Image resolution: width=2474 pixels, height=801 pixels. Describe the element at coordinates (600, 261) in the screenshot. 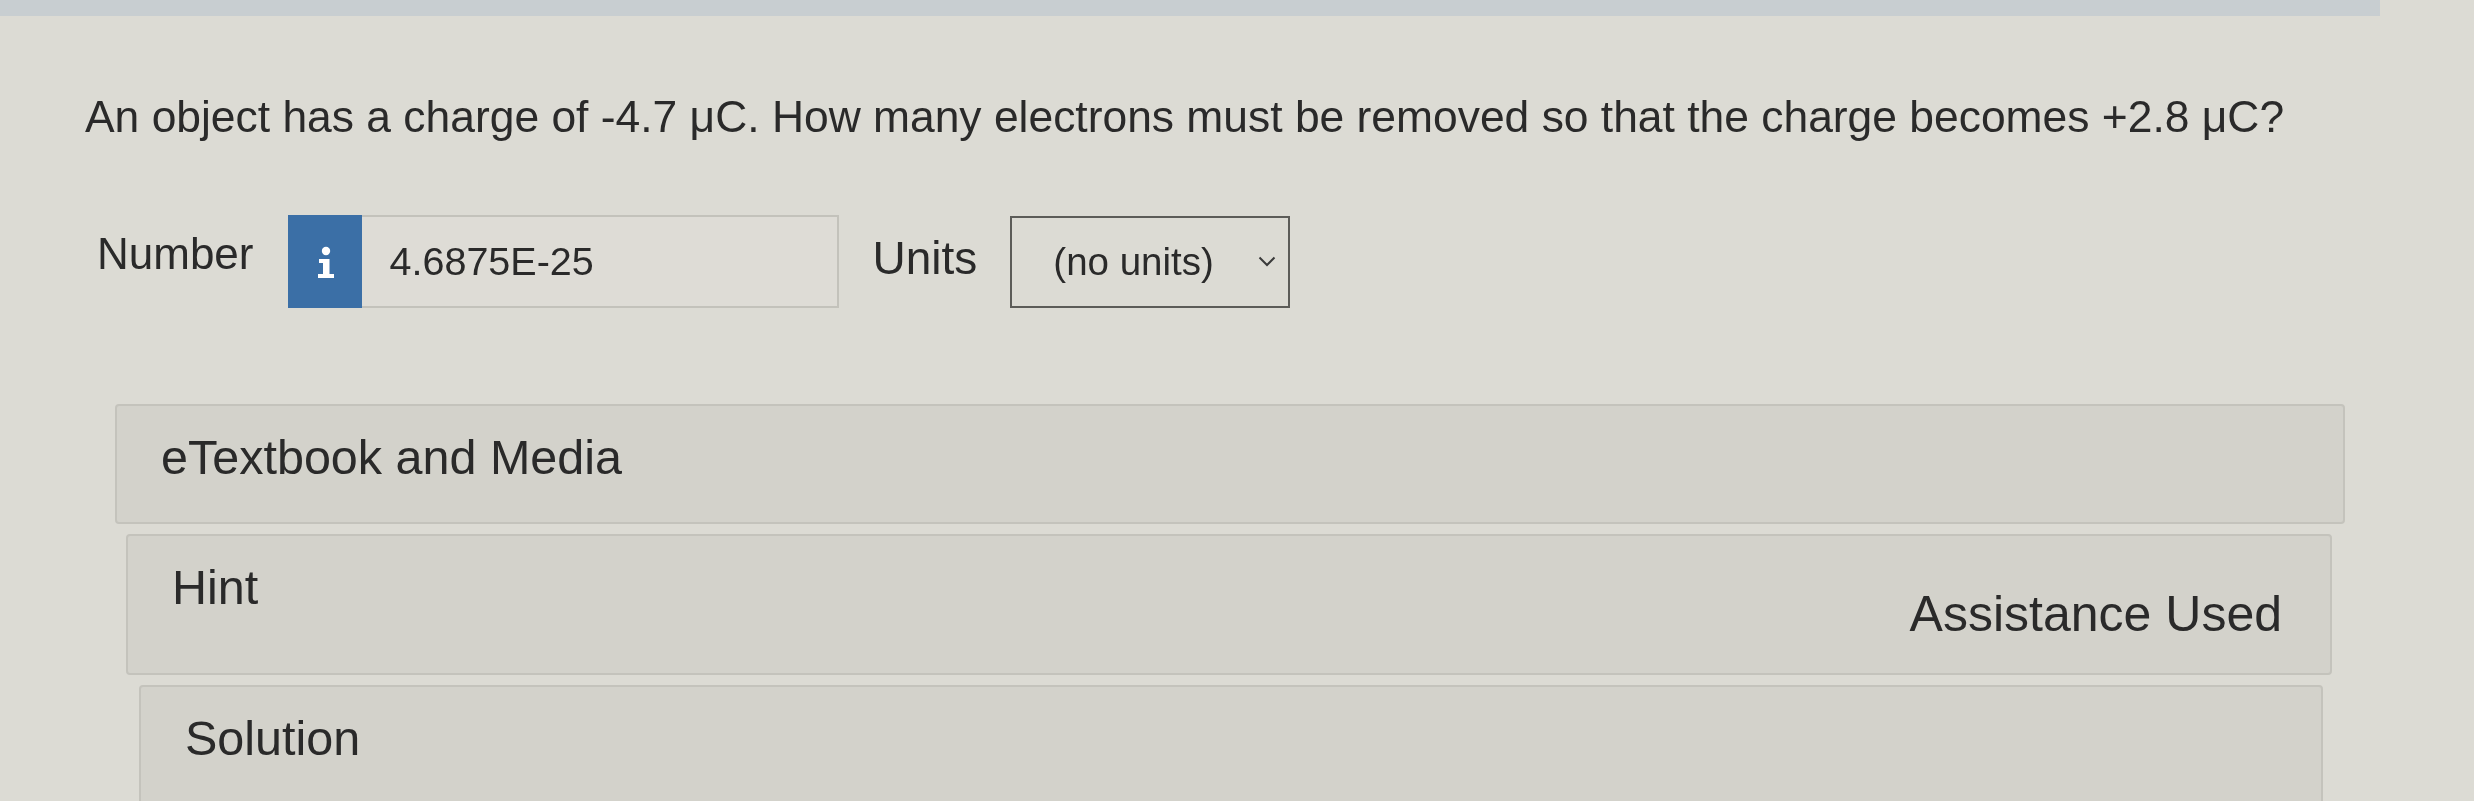

I see `number-input: 4.6875E-25` at that location.